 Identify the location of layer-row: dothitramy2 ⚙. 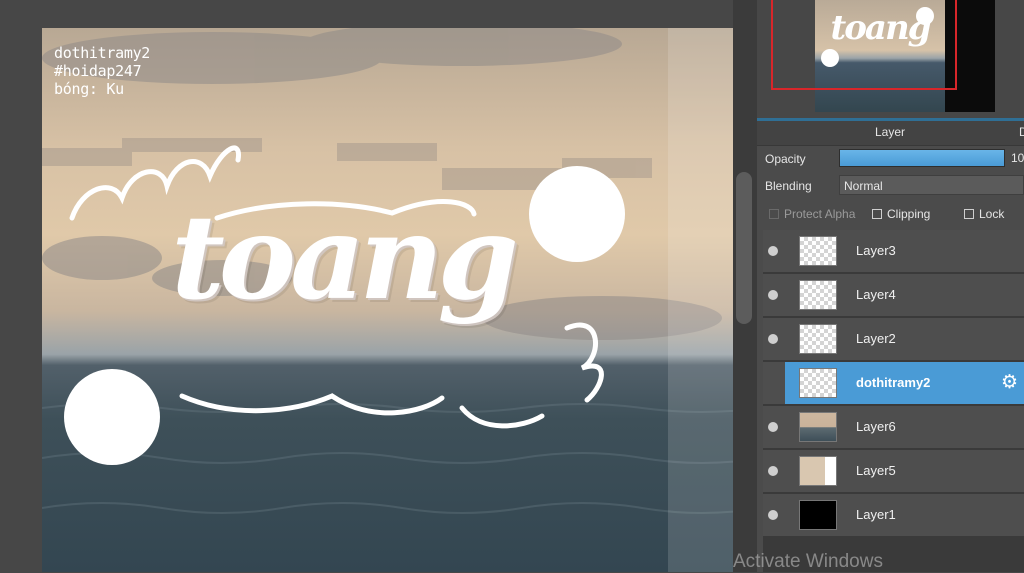
(893, 383).